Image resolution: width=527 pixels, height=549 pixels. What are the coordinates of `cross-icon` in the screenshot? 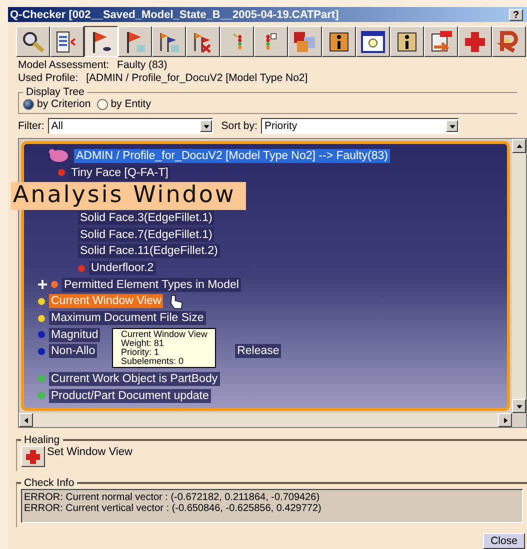 It's located at (33, 456).